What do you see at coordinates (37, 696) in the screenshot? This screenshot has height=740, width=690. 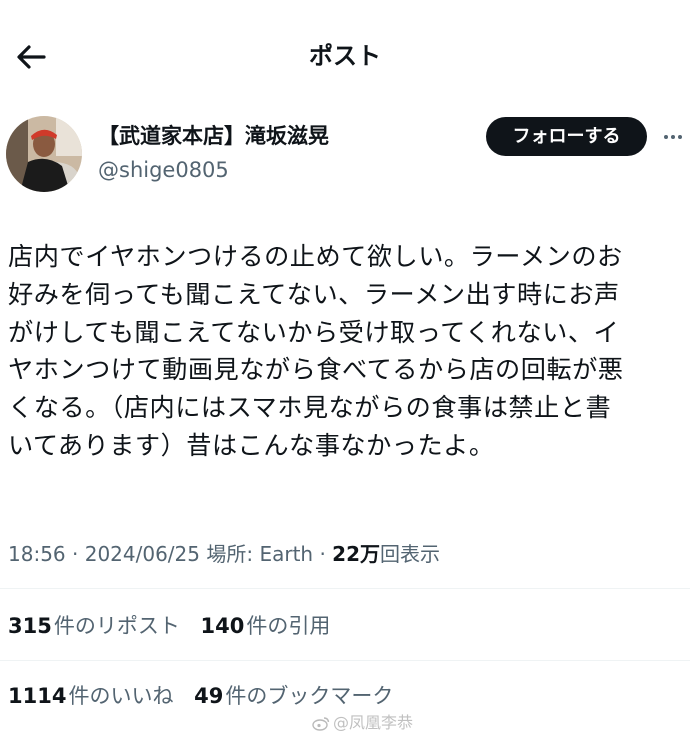 I see `likes-count: 1114` at bounding box center [37, 696].